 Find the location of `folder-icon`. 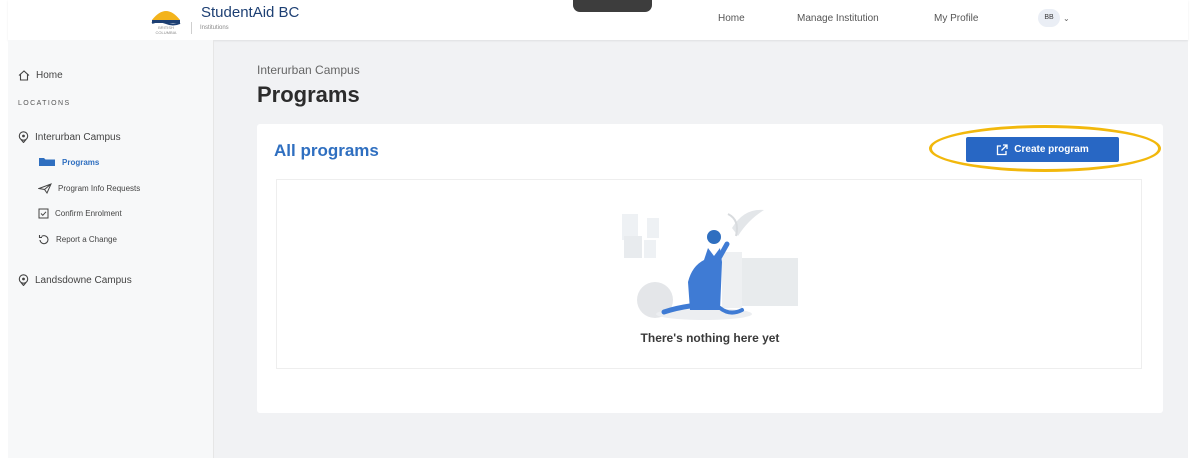

folder-icon is located at coordinates (47, 162).